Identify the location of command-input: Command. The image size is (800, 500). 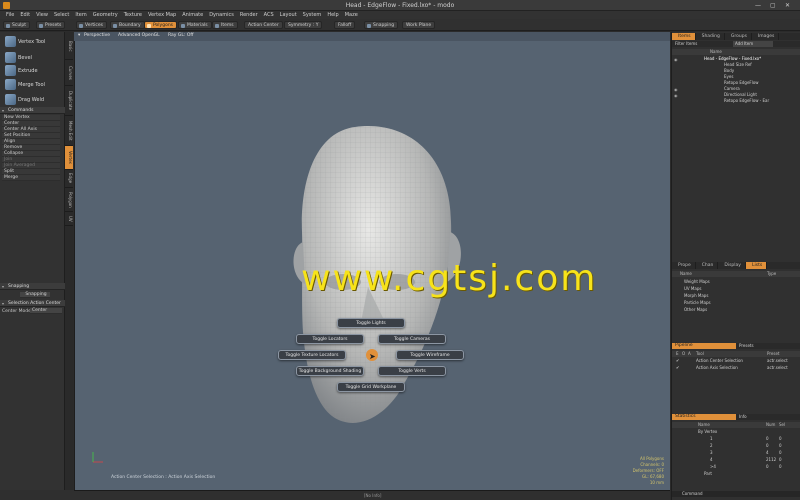
(736, 494).